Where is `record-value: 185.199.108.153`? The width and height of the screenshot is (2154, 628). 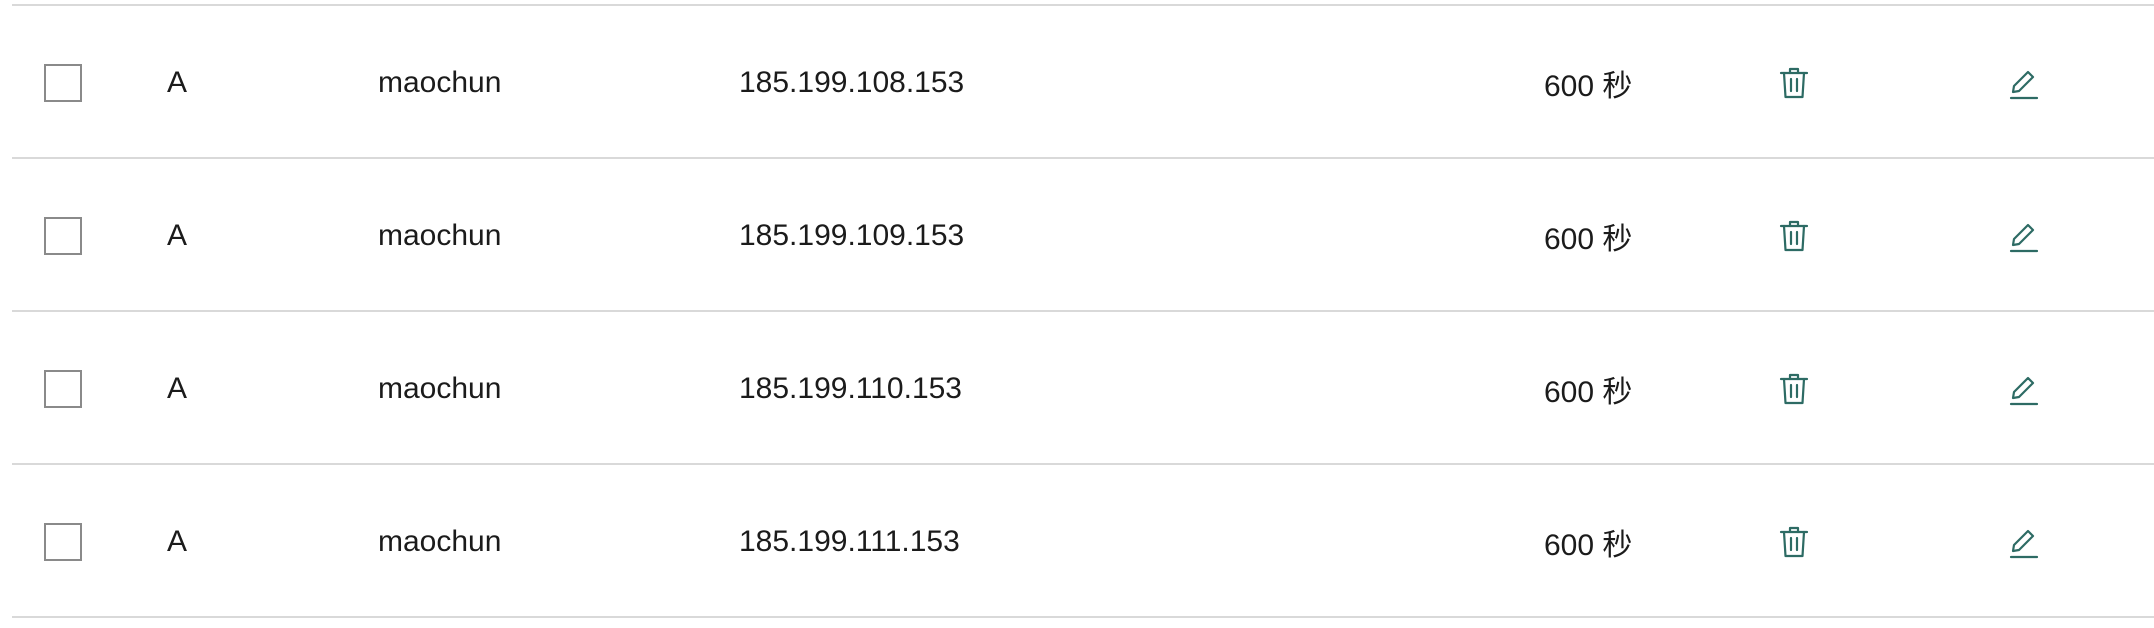 record-value: 185.199.108.153 is located at coordinates (852, 82).